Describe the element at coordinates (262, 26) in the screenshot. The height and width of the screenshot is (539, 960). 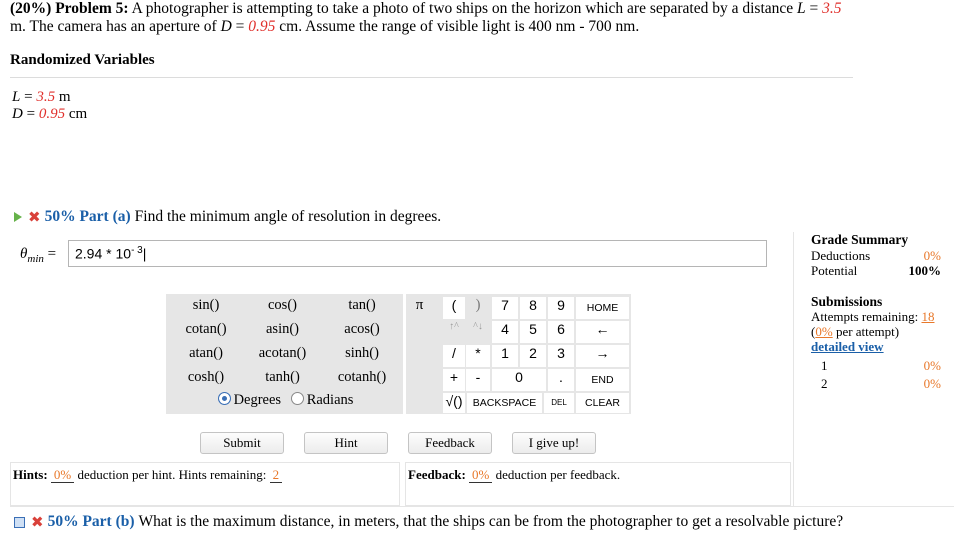
I see `problem-D-value: 0.95` at that location.